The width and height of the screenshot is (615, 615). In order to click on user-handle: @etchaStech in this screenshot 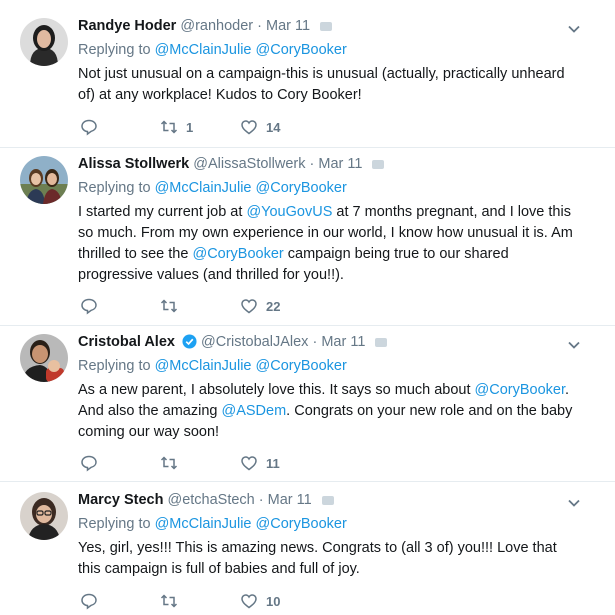, I will do `click(210, 500)`.